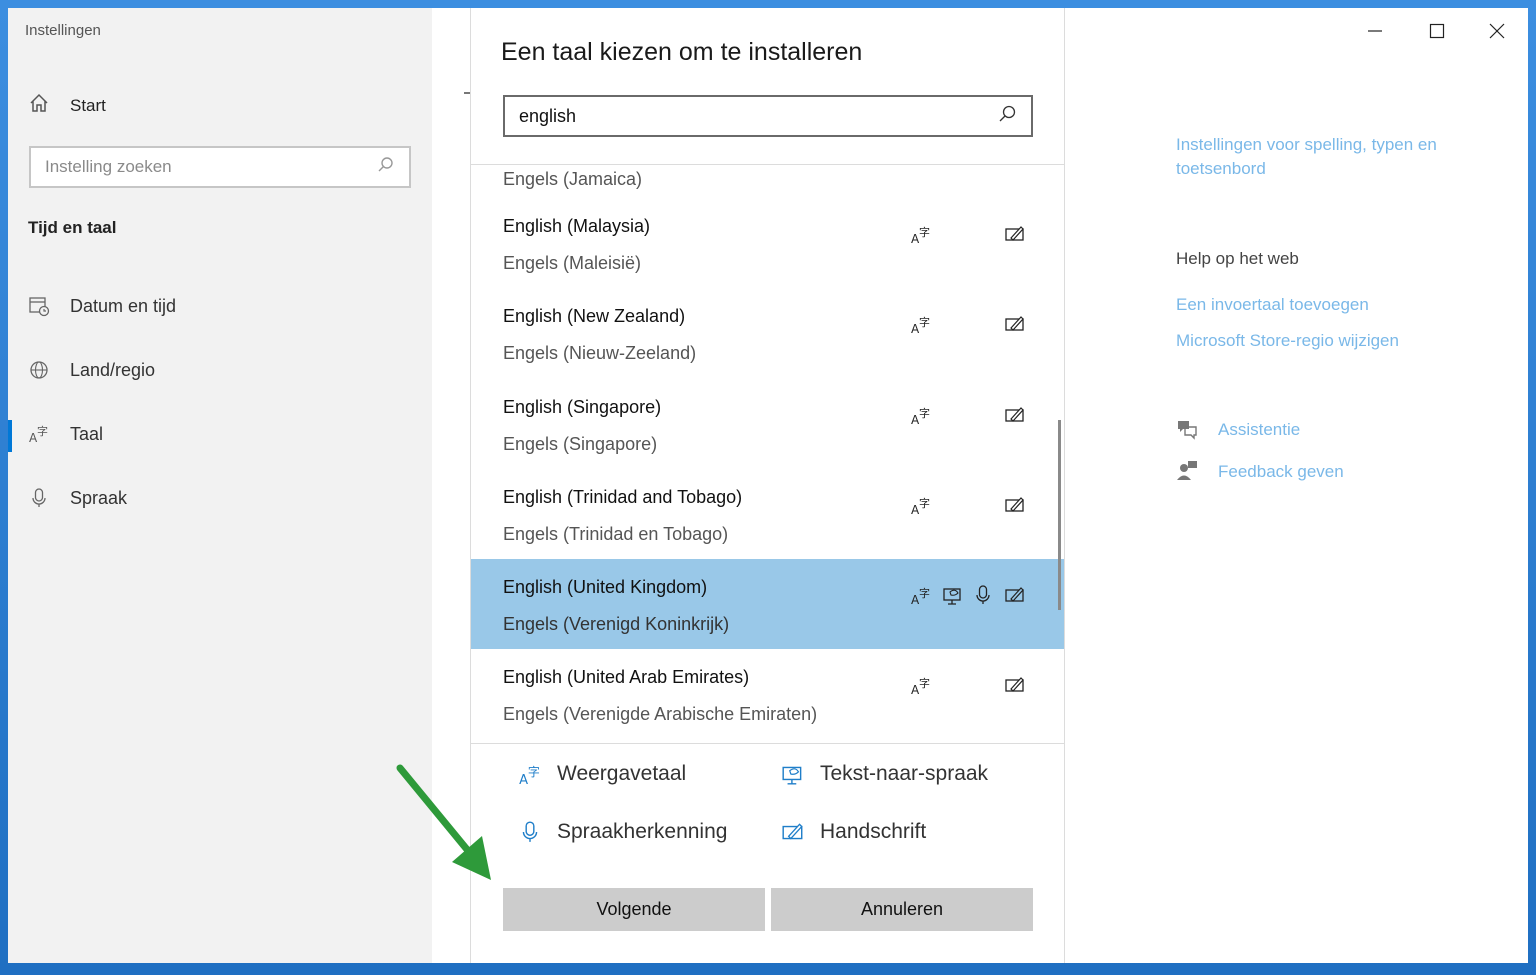 The image size is (1536, 975). Describe the element at coordinates (39, 105) in the screenshot. I see `home-icon` at that location.